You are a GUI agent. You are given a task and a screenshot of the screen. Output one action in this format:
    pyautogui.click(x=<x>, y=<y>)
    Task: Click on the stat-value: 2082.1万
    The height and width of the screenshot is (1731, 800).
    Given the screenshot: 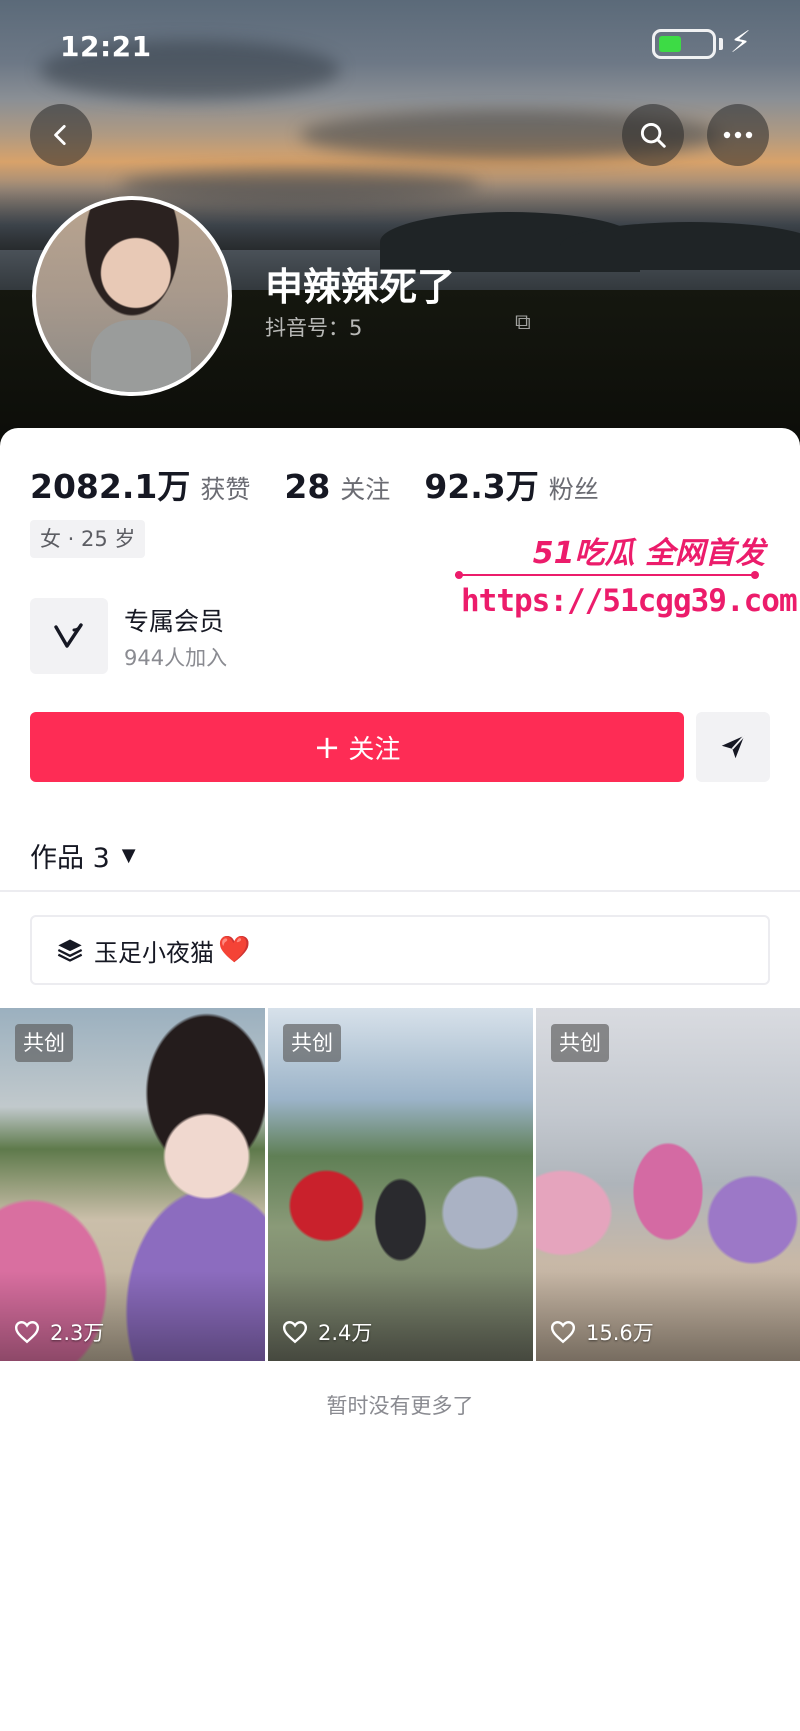 What is the action you would take?
    pyautogui.click(x=110, y=486)
    